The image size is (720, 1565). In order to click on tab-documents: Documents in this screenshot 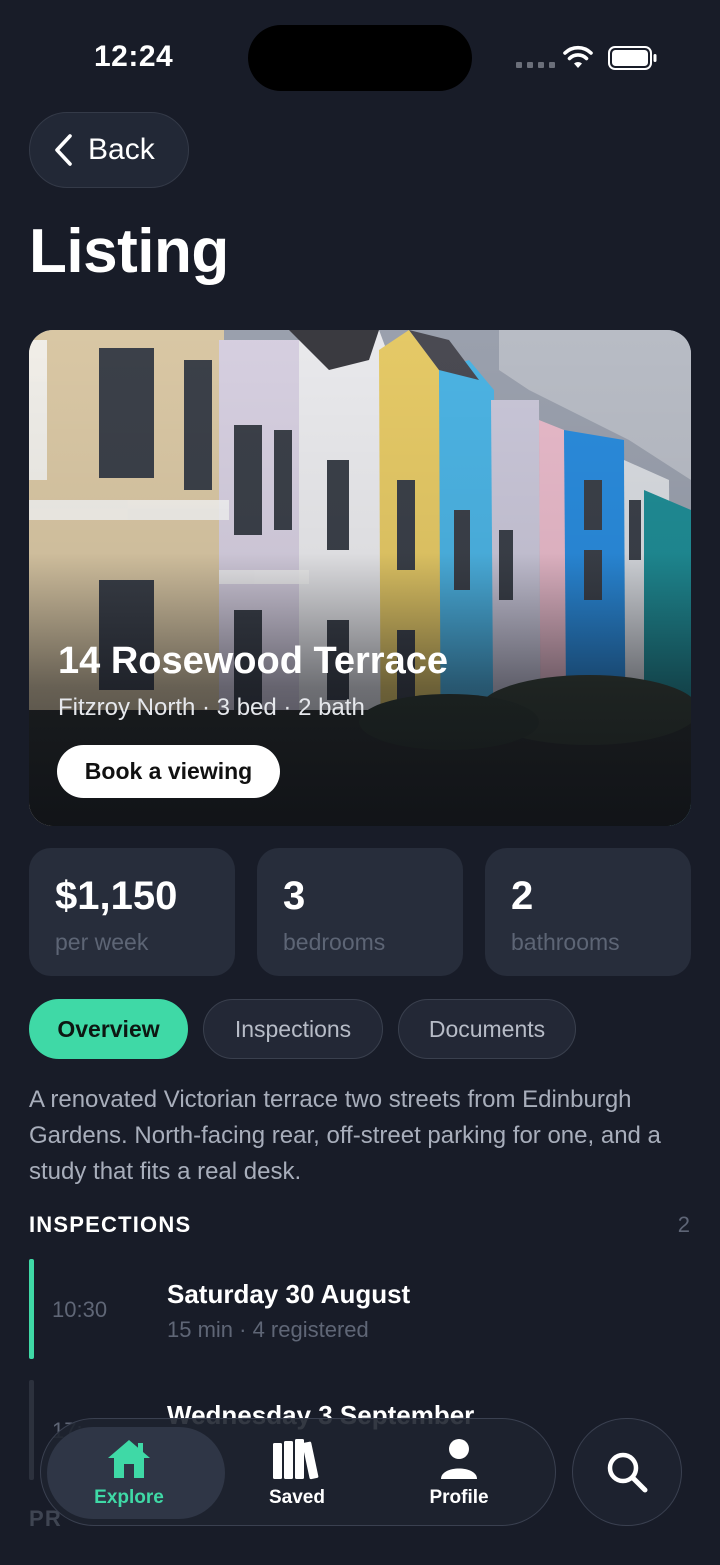, I will do `click(487, 1029)`.